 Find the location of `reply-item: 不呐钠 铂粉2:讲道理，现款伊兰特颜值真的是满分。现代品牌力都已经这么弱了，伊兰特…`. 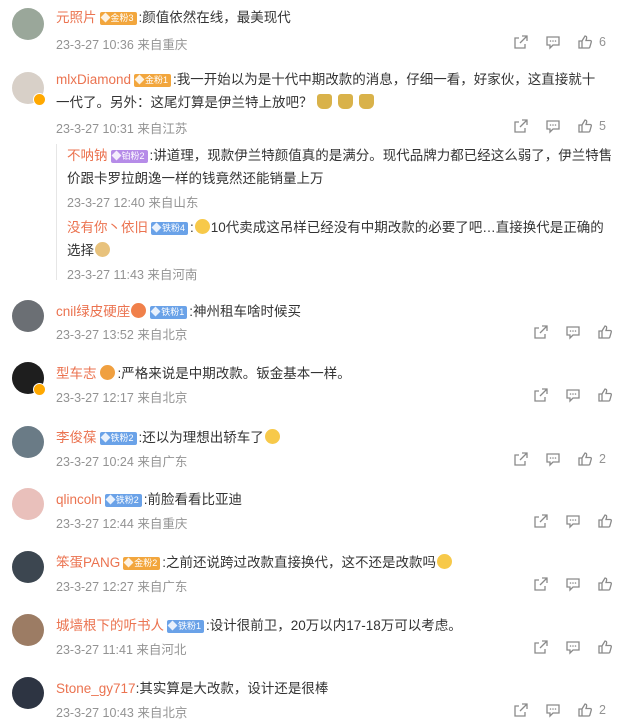

reply-item: 不呐钠 铂粉2:讲道理，现款伊兰特颜值真的是满分。现代品牌力都已经这么弱了，伊兰特… is located at coordinates (340, 167).